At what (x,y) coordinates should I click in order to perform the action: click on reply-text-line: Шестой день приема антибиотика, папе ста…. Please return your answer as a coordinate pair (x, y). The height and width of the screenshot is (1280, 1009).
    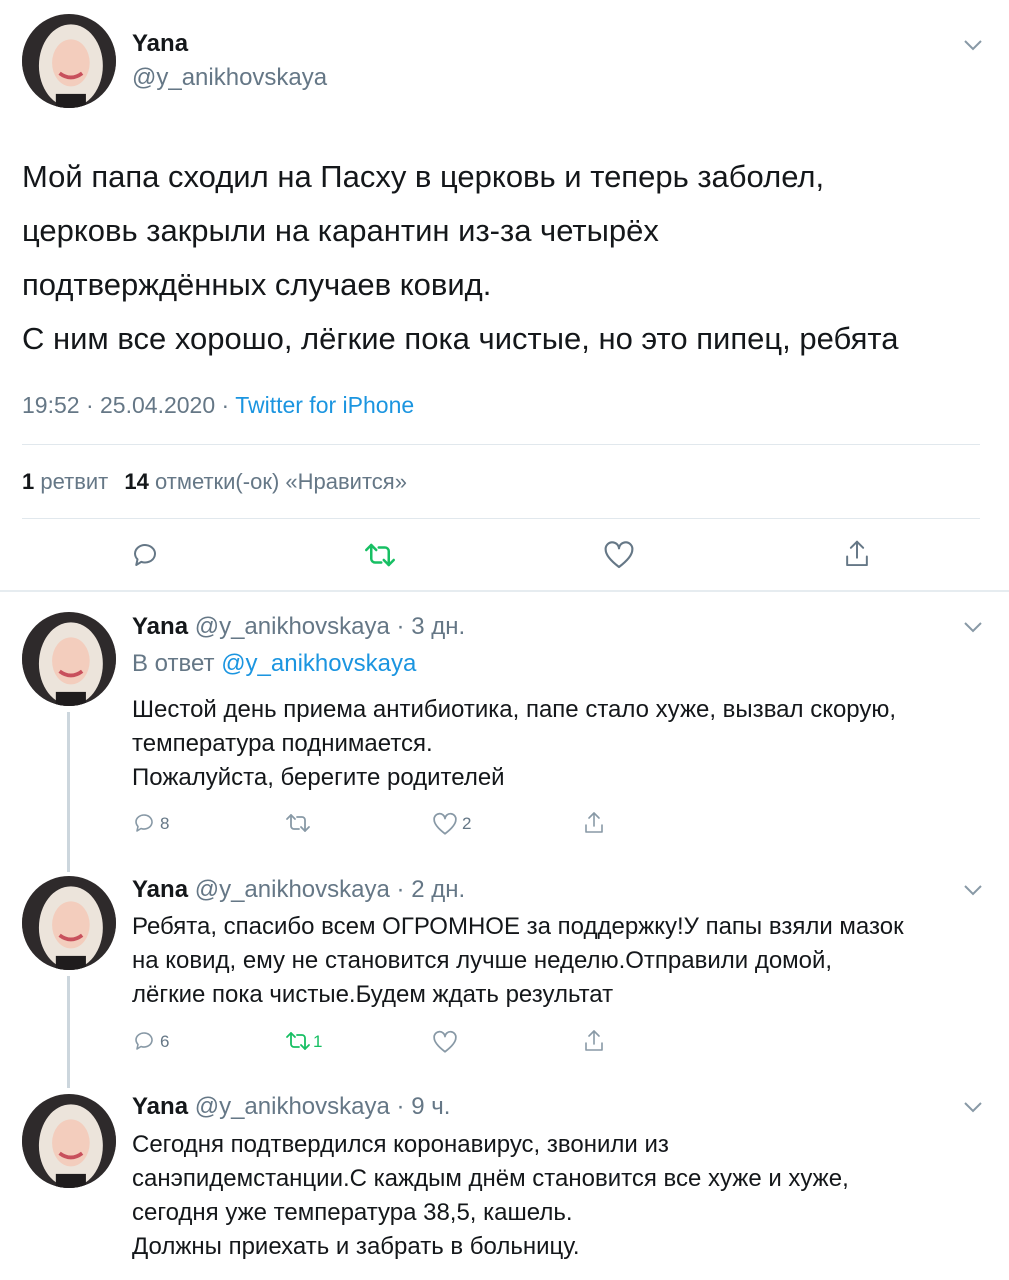
    Looking at the image, I should click on (514, 709).